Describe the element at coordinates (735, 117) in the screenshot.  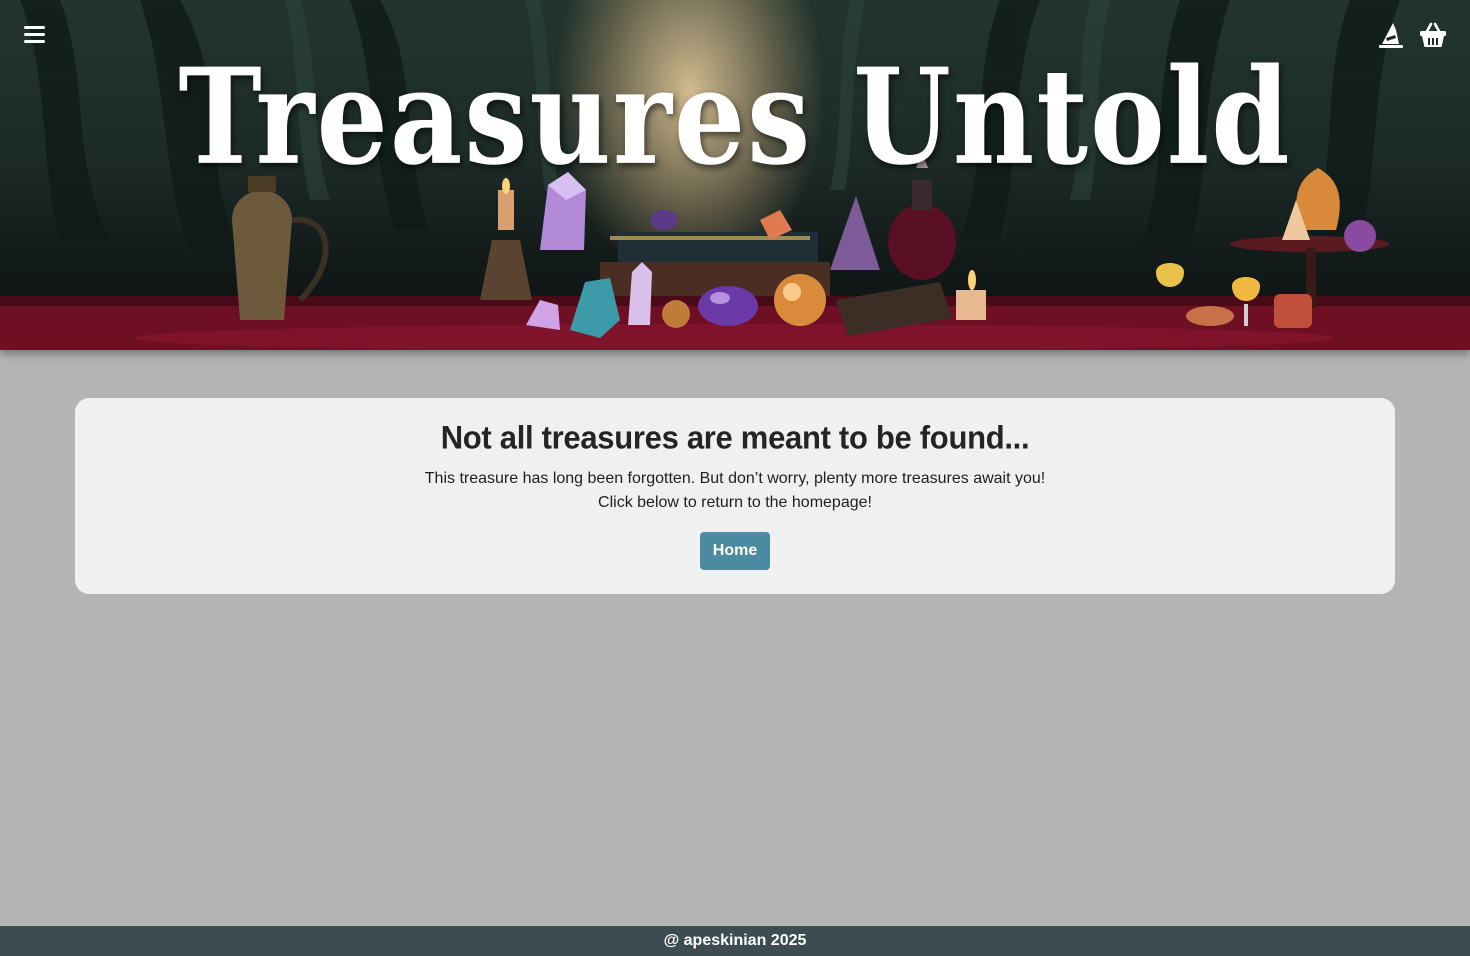
I see `site-title: Treasures Untold` at that location.